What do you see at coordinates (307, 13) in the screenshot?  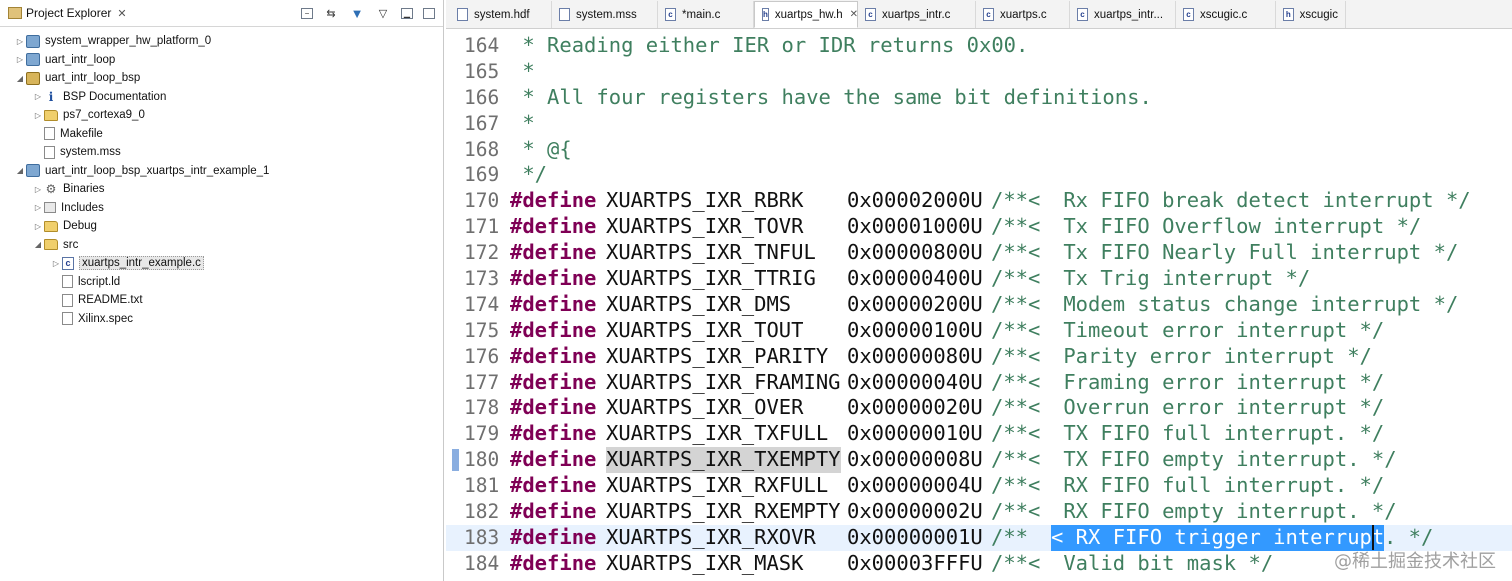 I see `collapse-all-icon: −` at bounding box center [307, 13].